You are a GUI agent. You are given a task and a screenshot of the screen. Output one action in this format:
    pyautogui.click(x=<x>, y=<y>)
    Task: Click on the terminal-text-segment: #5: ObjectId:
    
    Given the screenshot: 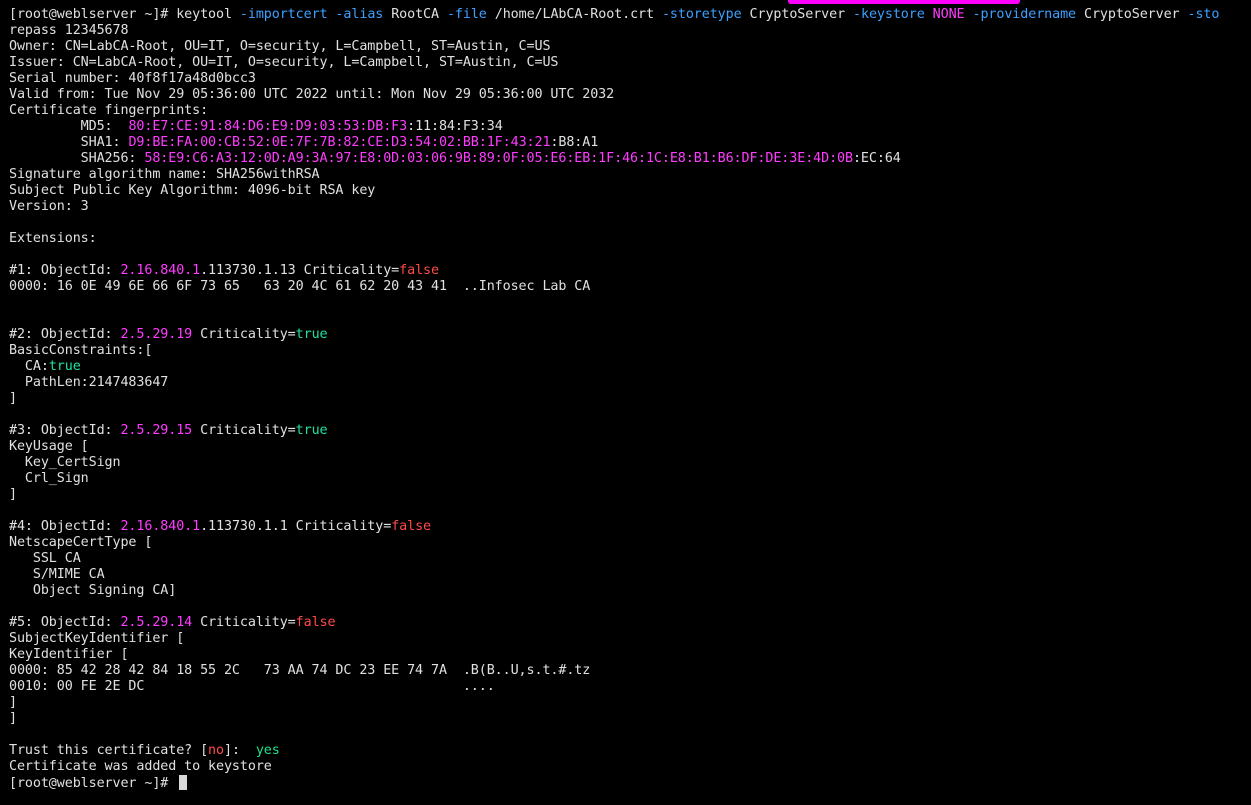 What is the action you would take?
    pyautogui.click(x=65, y=622)
    